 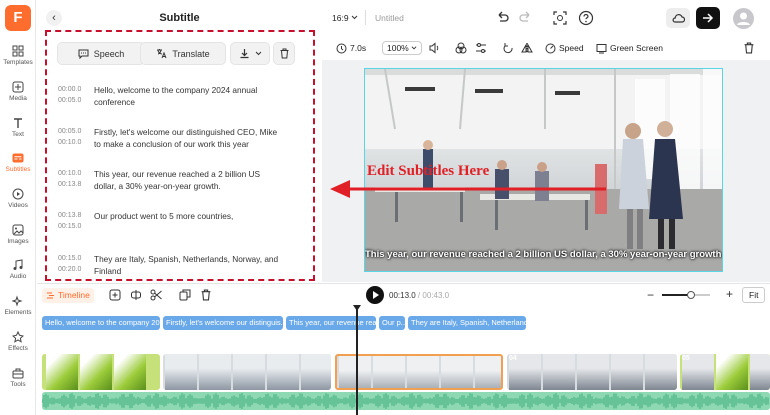 What do you see at coordinates (156, 295) in the screenshot?
I see `scissors-icon` at bounding box center [156, 295].